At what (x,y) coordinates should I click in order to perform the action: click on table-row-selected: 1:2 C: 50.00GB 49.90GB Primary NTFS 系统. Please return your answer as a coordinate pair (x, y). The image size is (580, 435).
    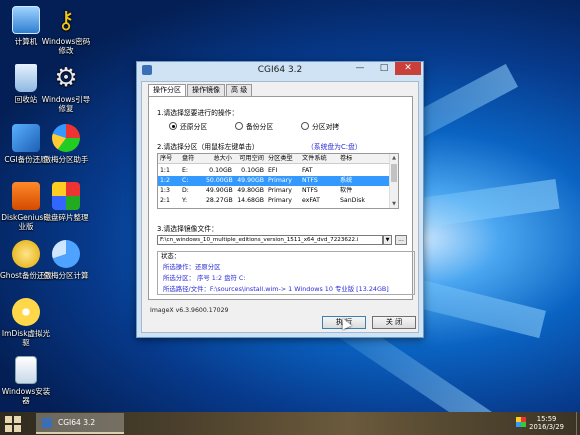
    Looking at the image, I should click on (275, 181).